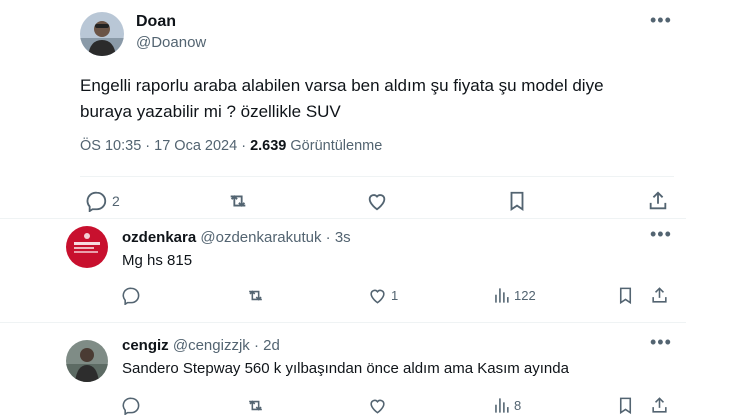 This screenshot has width=730, height=420. I want to click on author-name: Doan, so click(156, 22).